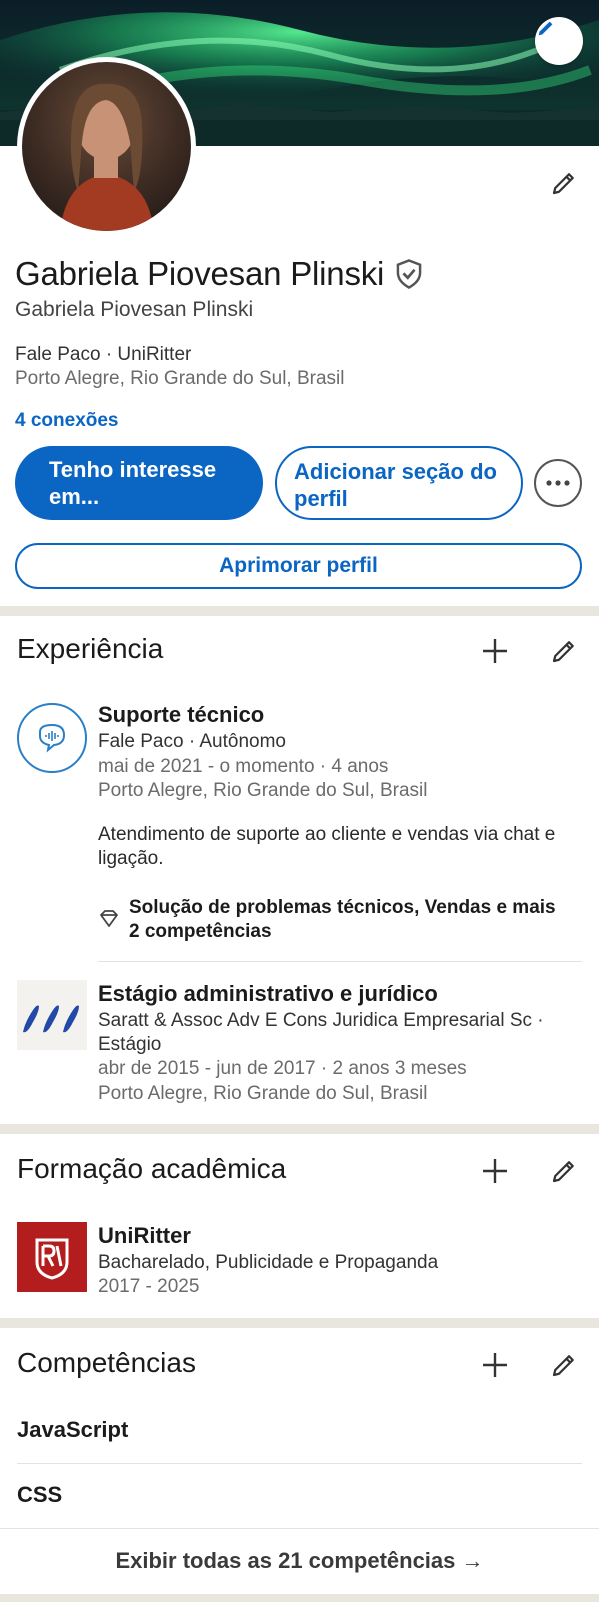 The width and height of the screenshot is (599, 1602). I want to click on profile-location: Porto Alegre, Rio Grande do Sul, Brasil, so click(180, 378).